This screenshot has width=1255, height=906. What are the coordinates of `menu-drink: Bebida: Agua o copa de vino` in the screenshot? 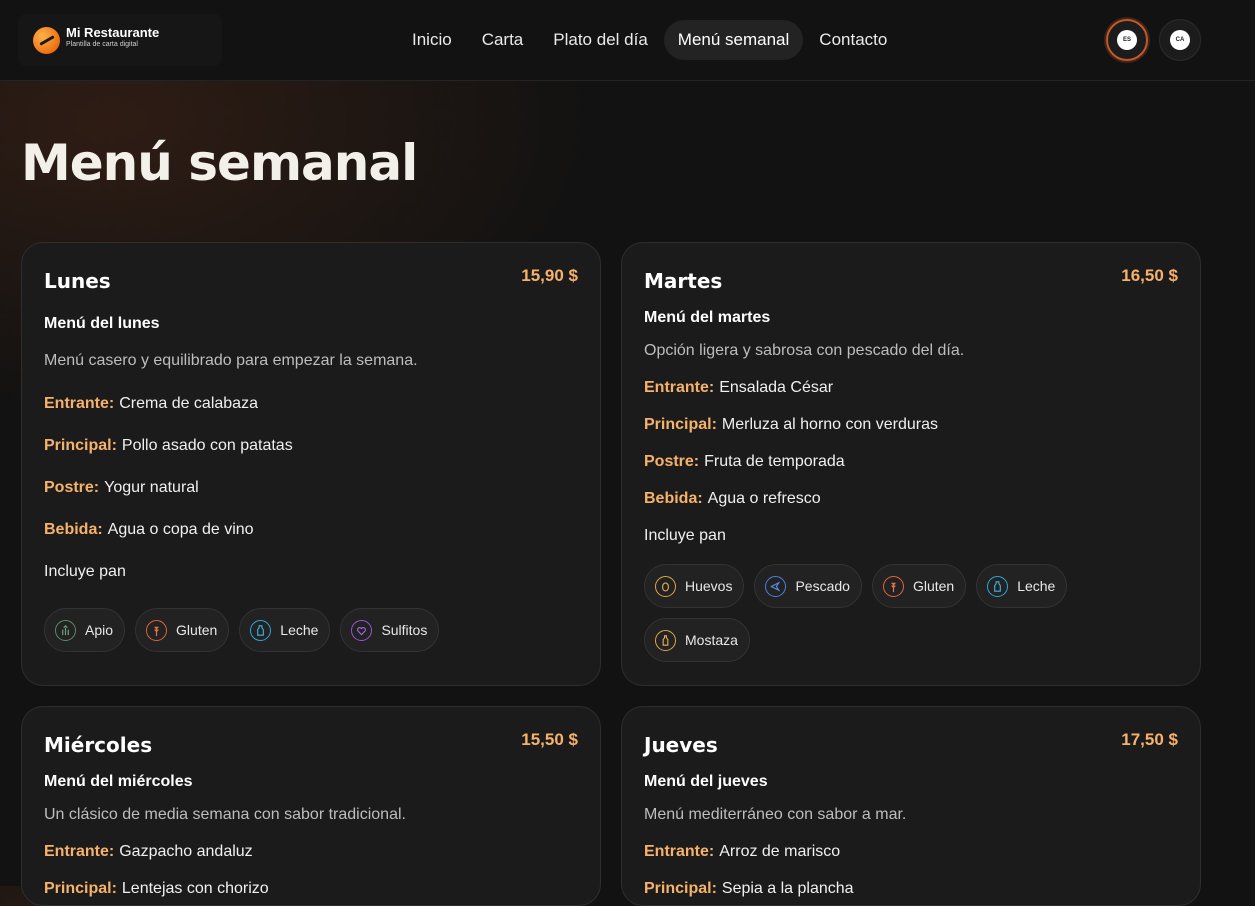 It's located at (311, 530).